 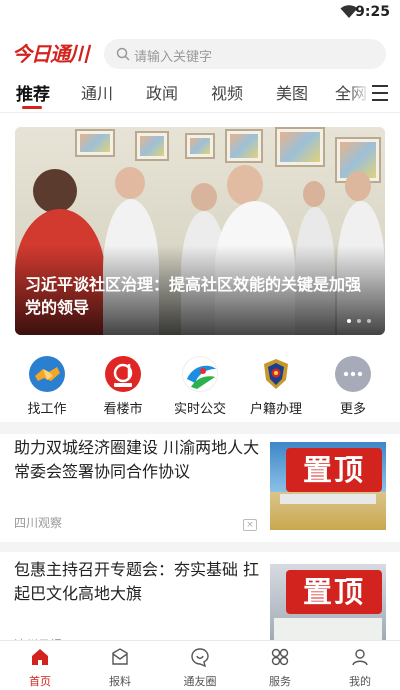 What do you see at coordinates (200, 658) in the screenshot?
I see `community-icon` at bounding box center [200, 658].